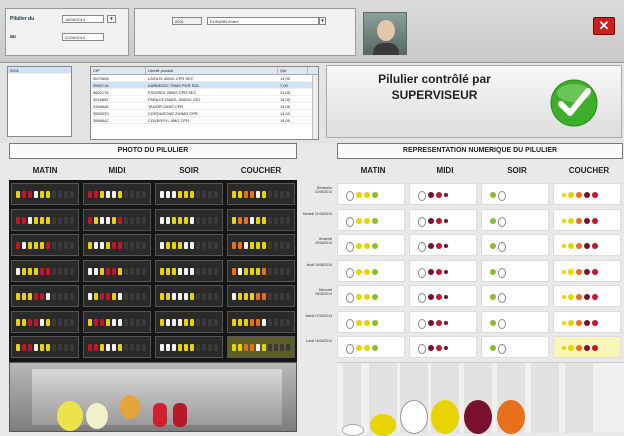 This screenshot has width=624, height=436. What do you see at coordinates (204, 85) in the screenshot?
I see `table-row: 3590716 KARDEGIC 75MG PDR SOL 7,00` at bounding box center [204, 85].